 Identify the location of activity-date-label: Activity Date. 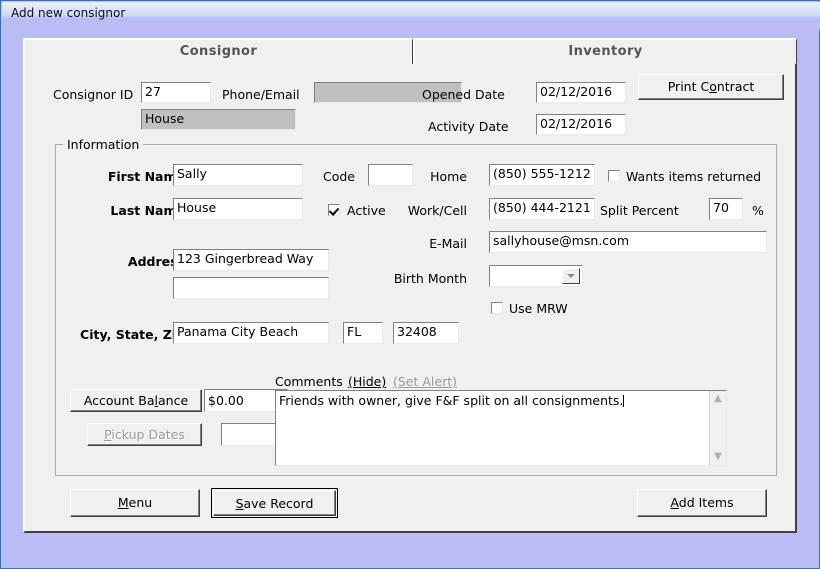
(468, 126).